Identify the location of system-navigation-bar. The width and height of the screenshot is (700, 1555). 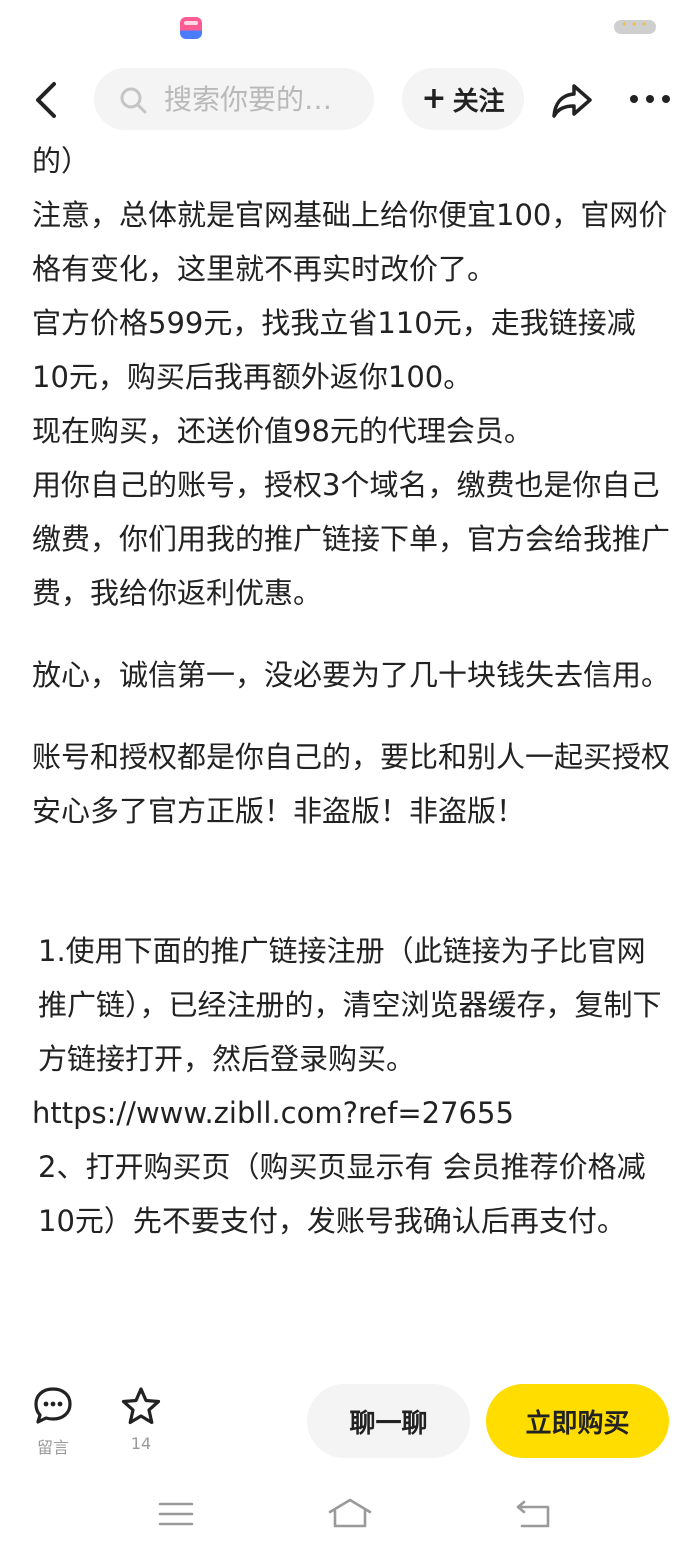
(350, 1515).